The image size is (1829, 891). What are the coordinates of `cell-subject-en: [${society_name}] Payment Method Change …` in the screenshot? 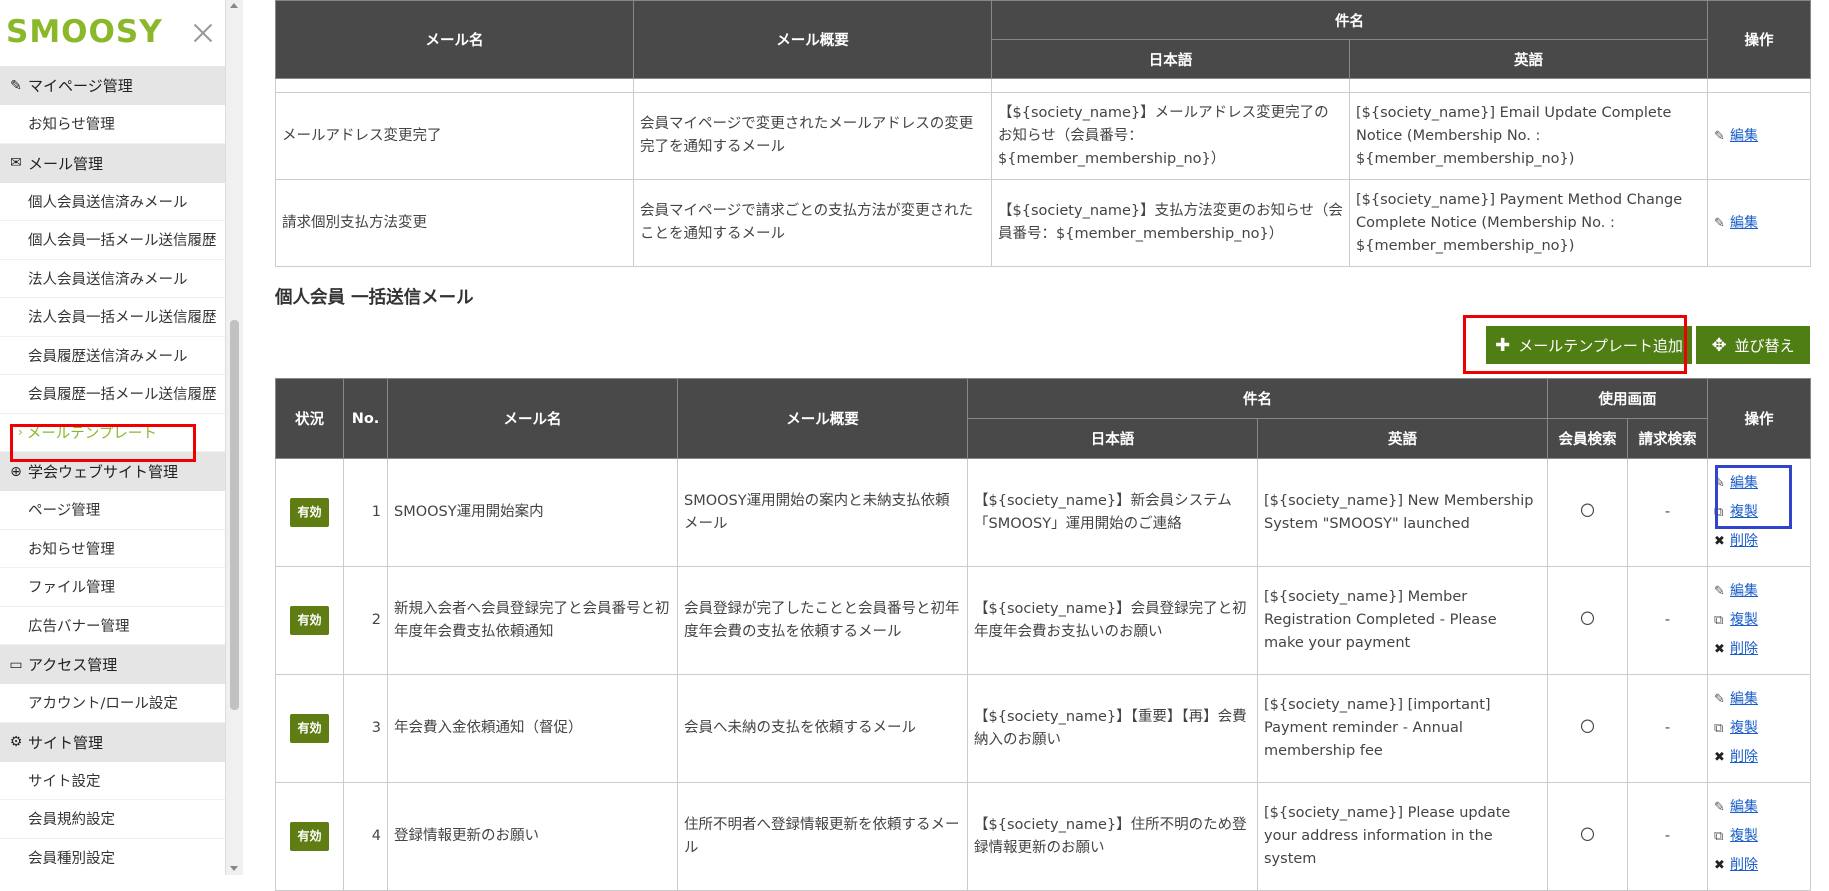 It's located at (1528, 223).